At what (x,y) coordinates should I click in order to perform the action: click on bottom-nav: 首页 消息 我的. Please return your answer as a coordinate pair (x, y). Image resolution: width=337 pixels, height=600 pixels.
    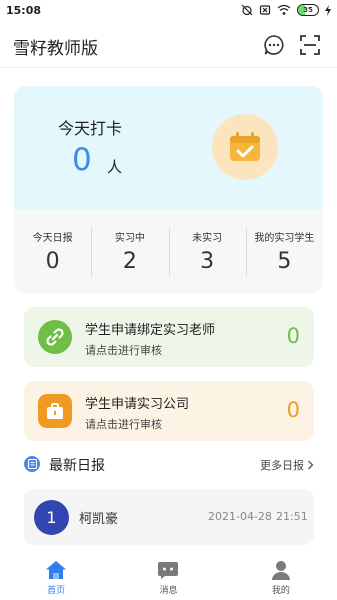
    Looking at the image, I should click on (168, 575).